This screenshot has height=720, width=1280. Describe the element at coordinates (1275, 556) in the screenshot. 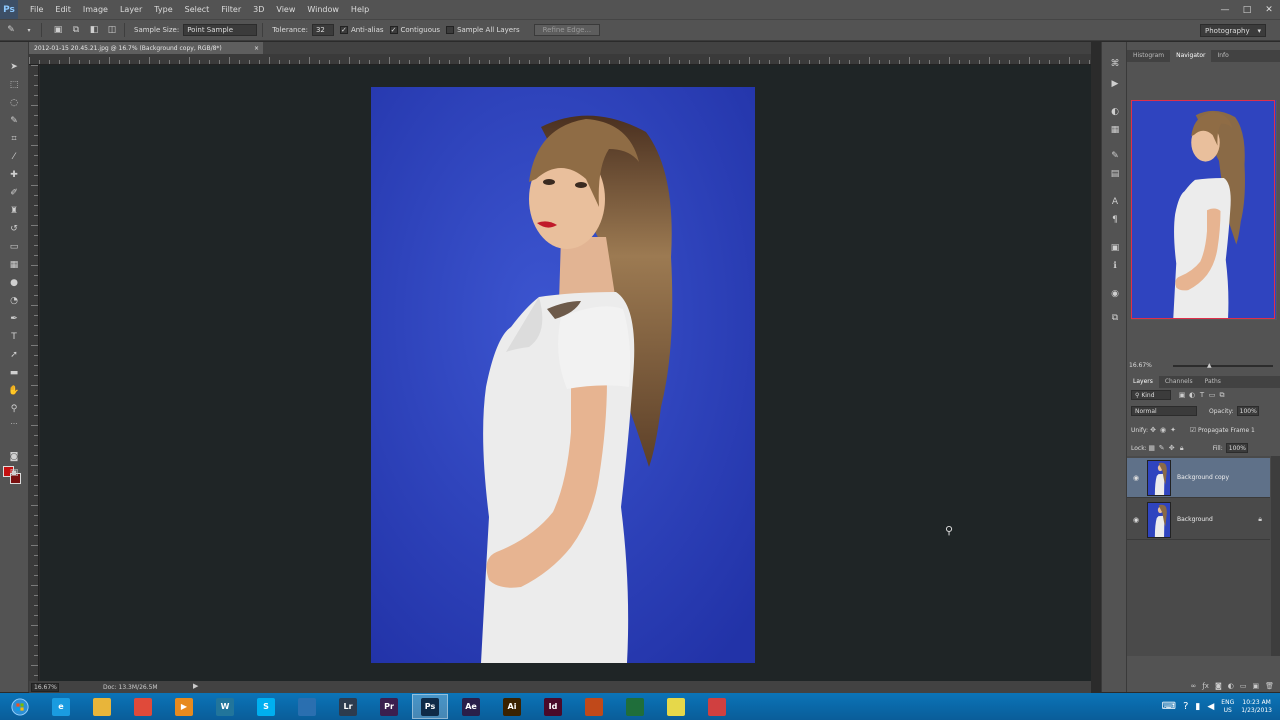

I see `layers-scrollbar` at that location.